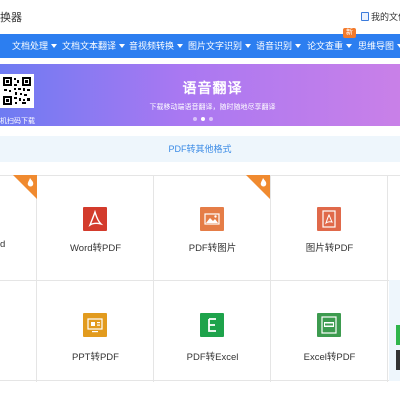  I want to click on main-nav: 文档处理 文档文本翻译 音视频转换 图片文字识别 语音识别 论文查重 思维导图, so click(200, 46).